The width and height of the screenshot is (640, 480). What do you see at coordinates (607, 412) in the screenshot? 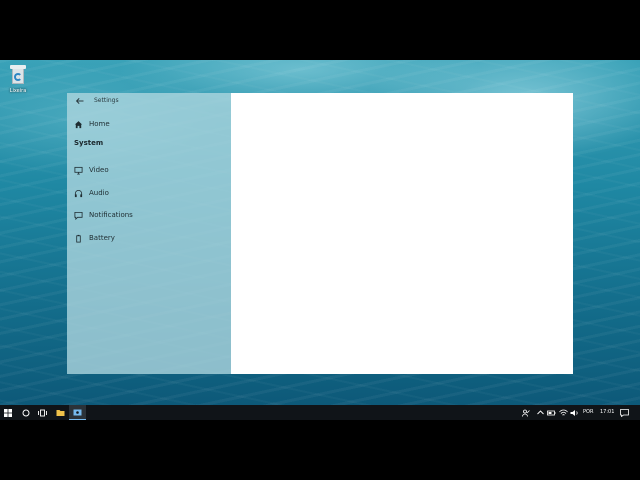
I see `clock: 17:01` at bounding box center [607, 412].